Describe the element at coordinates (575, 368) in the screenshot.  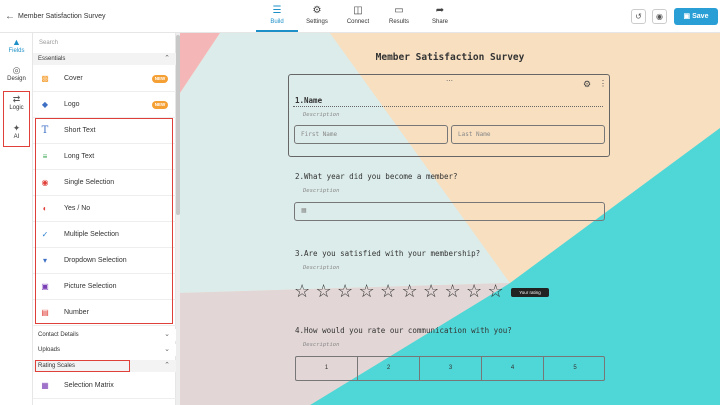
I see `scale-option: 5` at that location.